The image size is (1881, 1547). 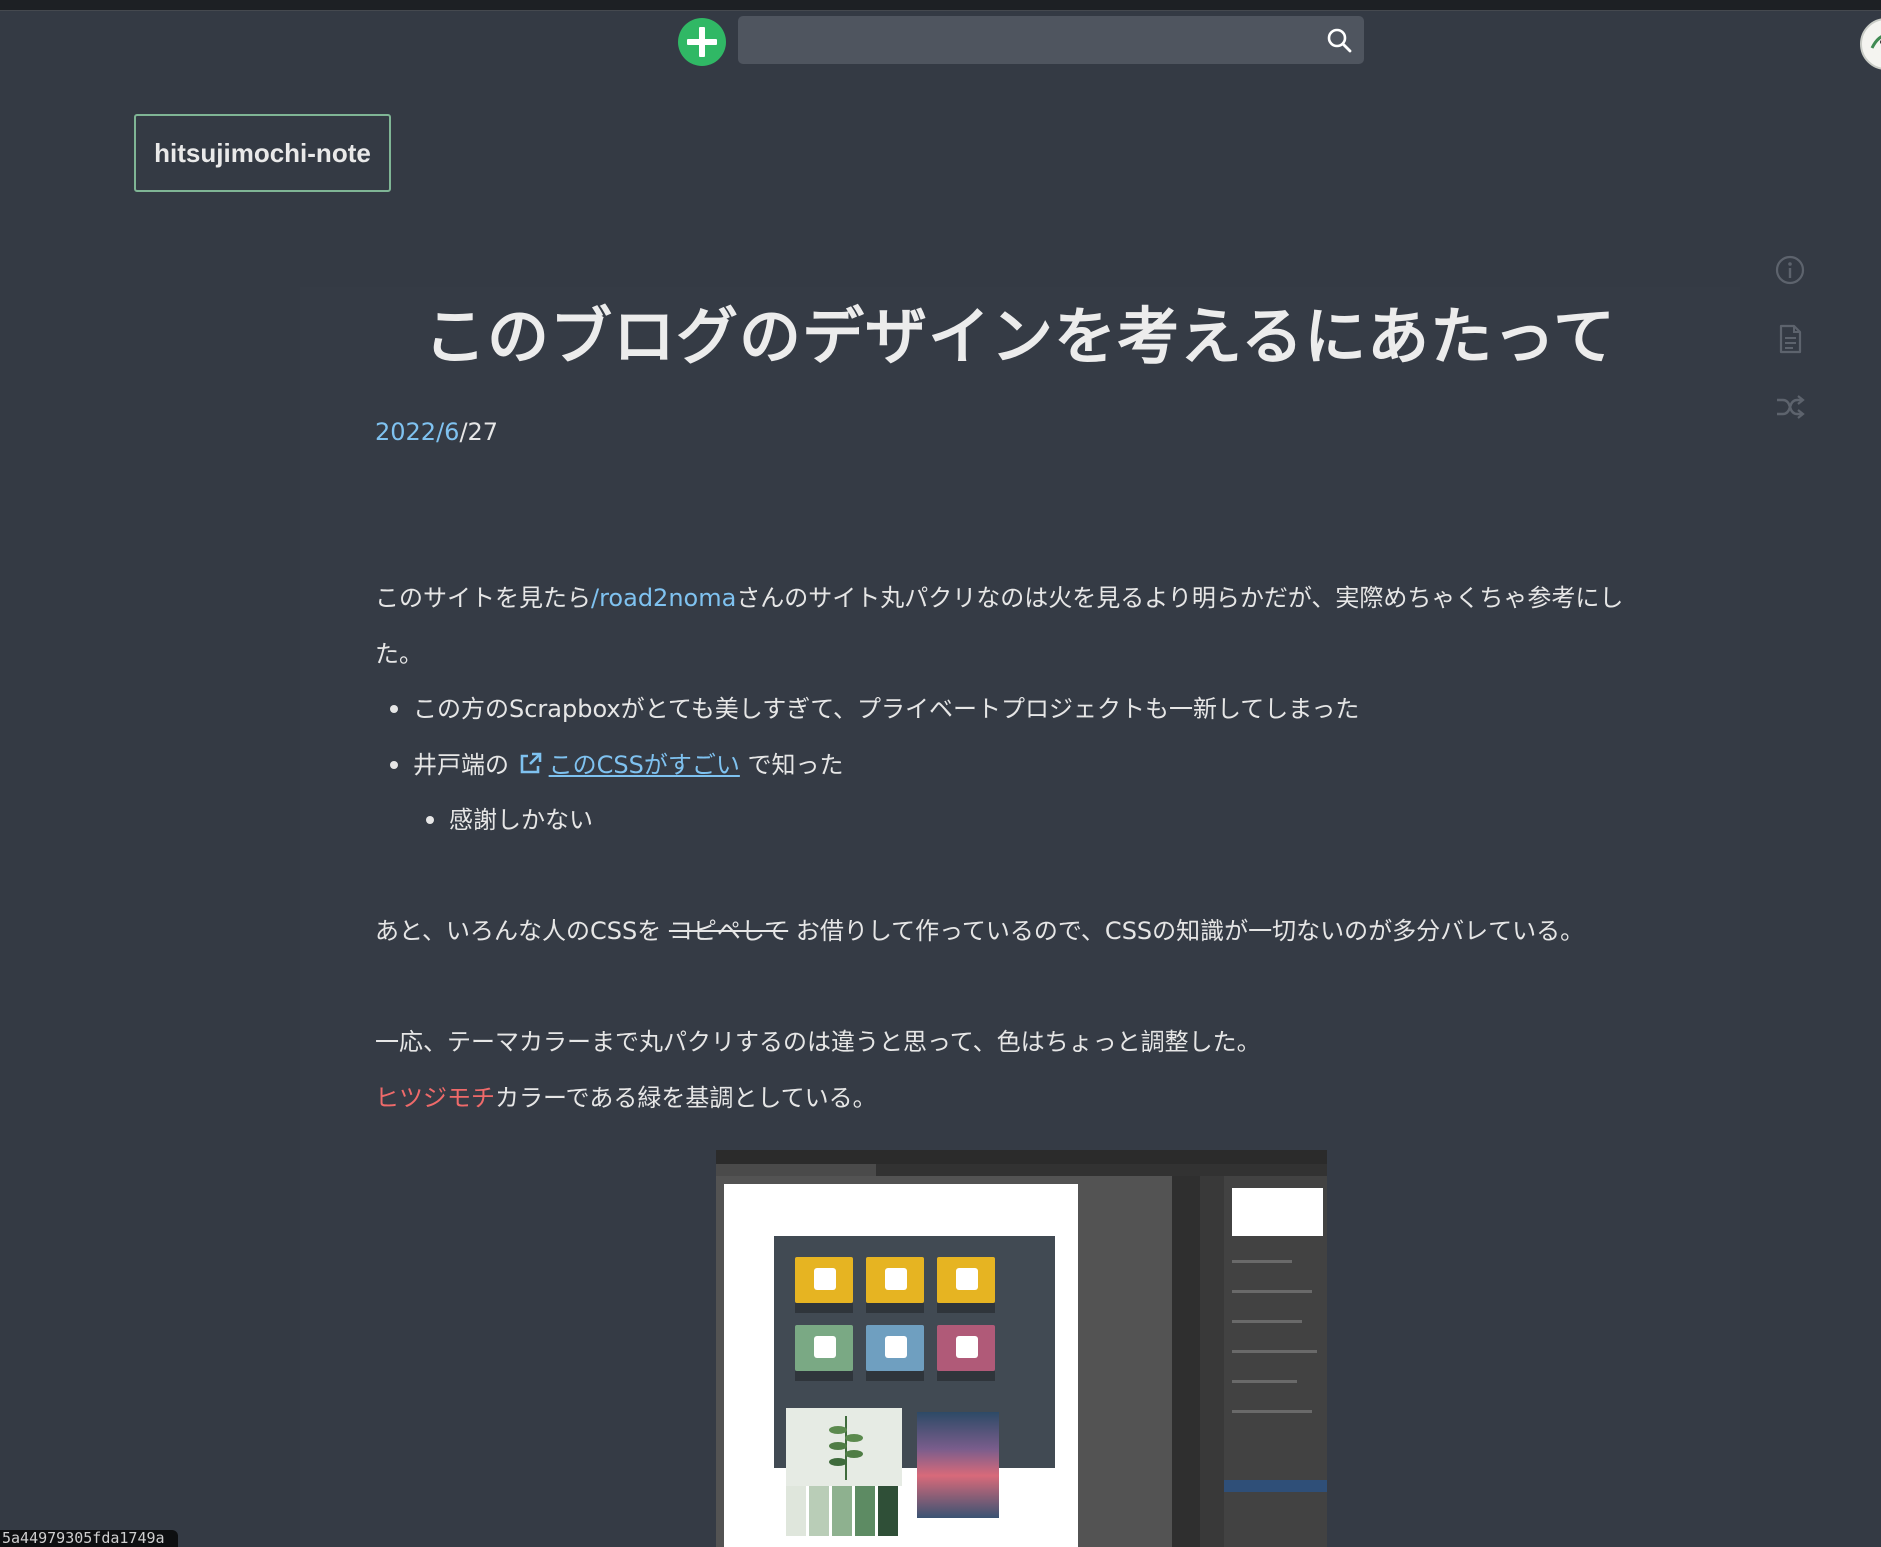 I want to click on external-css-link: このCSSがすごい, so click(x=644, y=765).